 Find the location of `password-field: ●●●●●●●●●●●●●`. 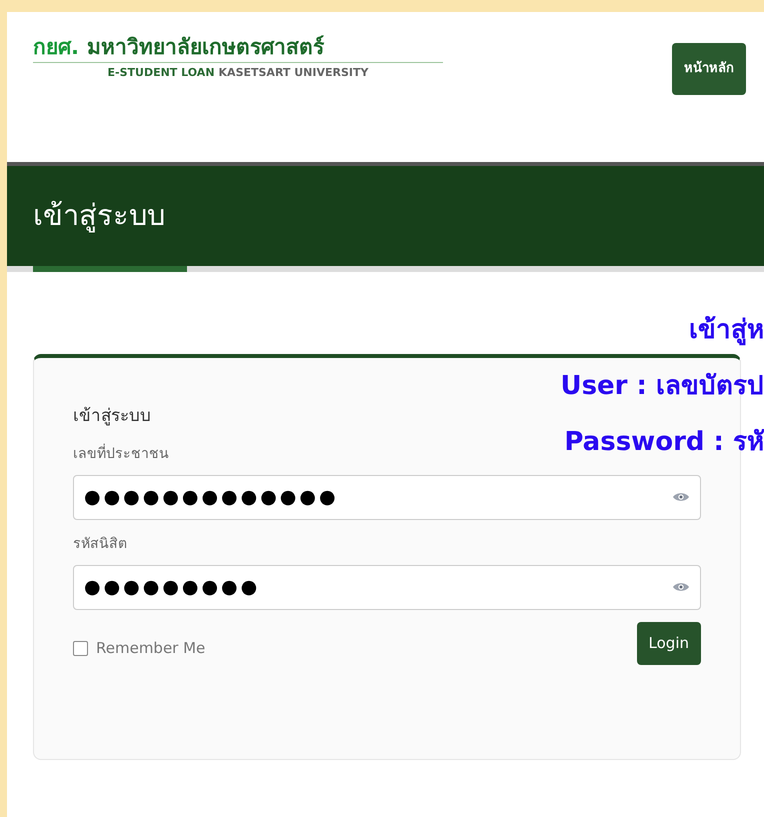

password-field: ●●●●●●●●●●●●● is located at coordinates (387, 497).